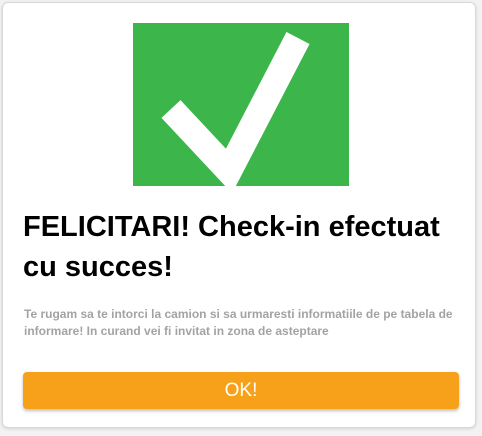  Describe the element at coordinates (235, 109) in the screenshot. I see `checkmark-icon` at that location.